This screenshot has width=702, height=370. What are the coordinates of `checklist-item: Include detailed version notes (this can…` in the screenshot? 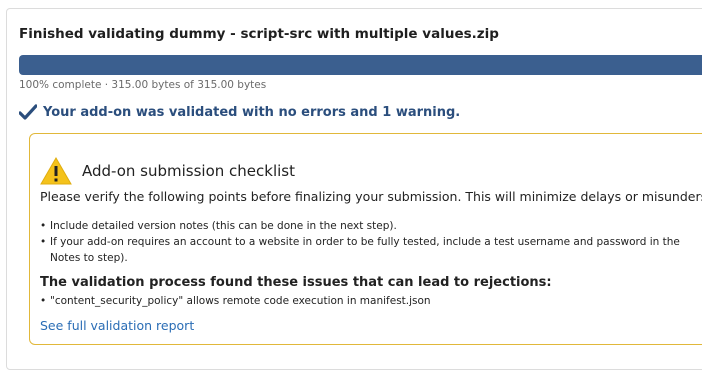 It's located at (371, 226).